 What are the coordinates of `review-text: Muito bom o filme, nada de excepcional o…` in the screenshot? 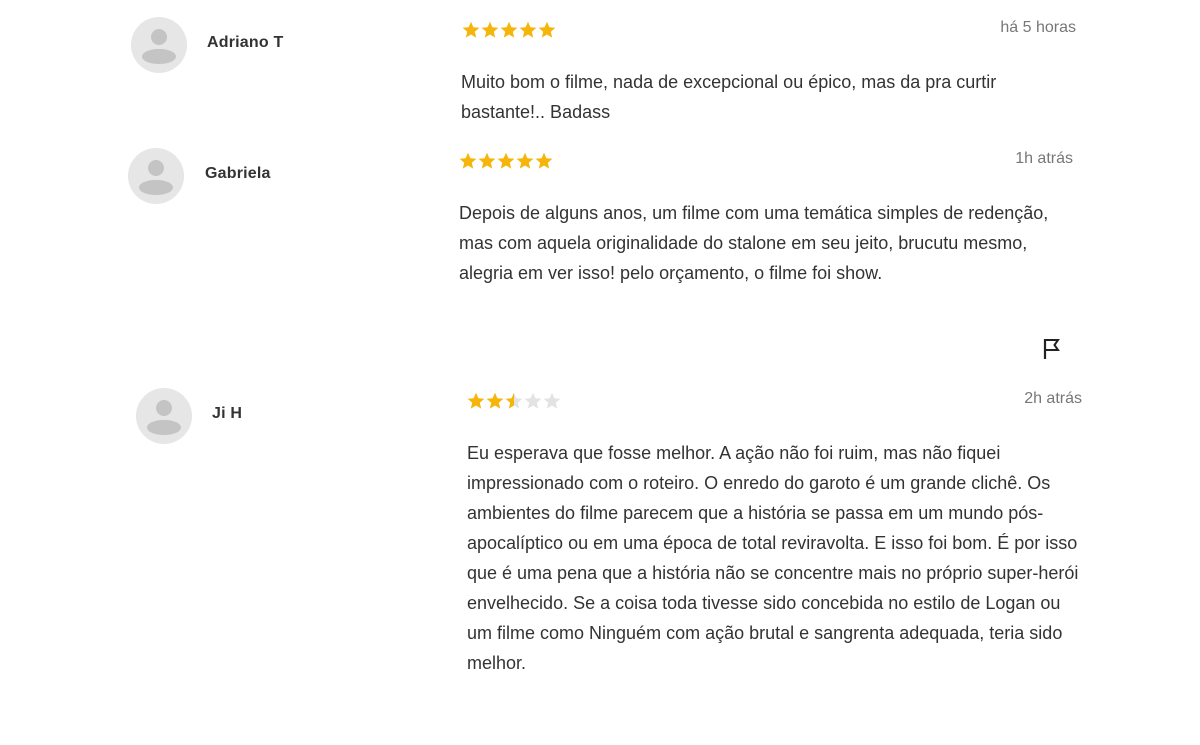 It's located at (729, 97).